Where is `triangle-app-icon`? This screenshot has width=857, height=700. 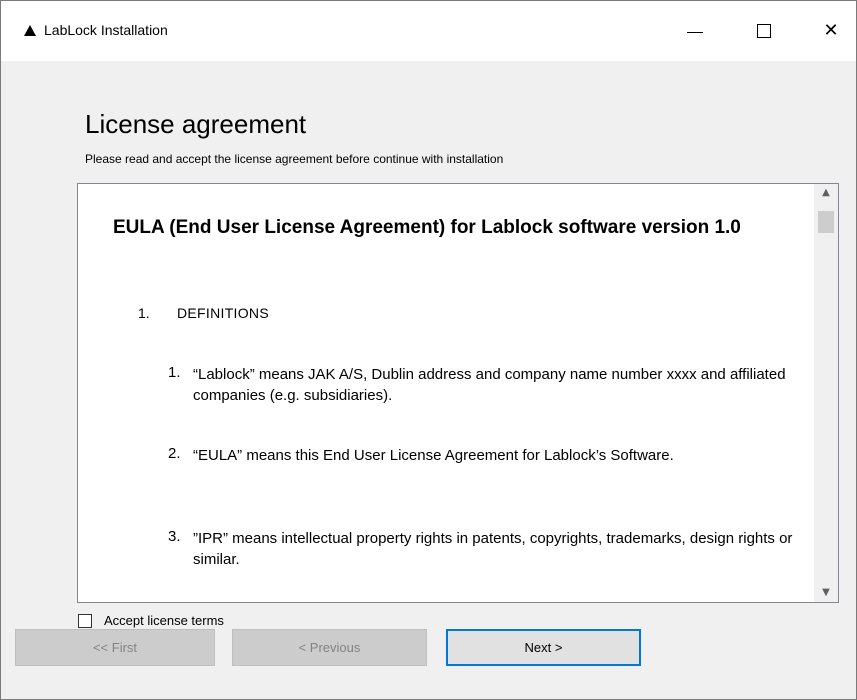 triangle-app-icon is located at coordinates (30, 30).